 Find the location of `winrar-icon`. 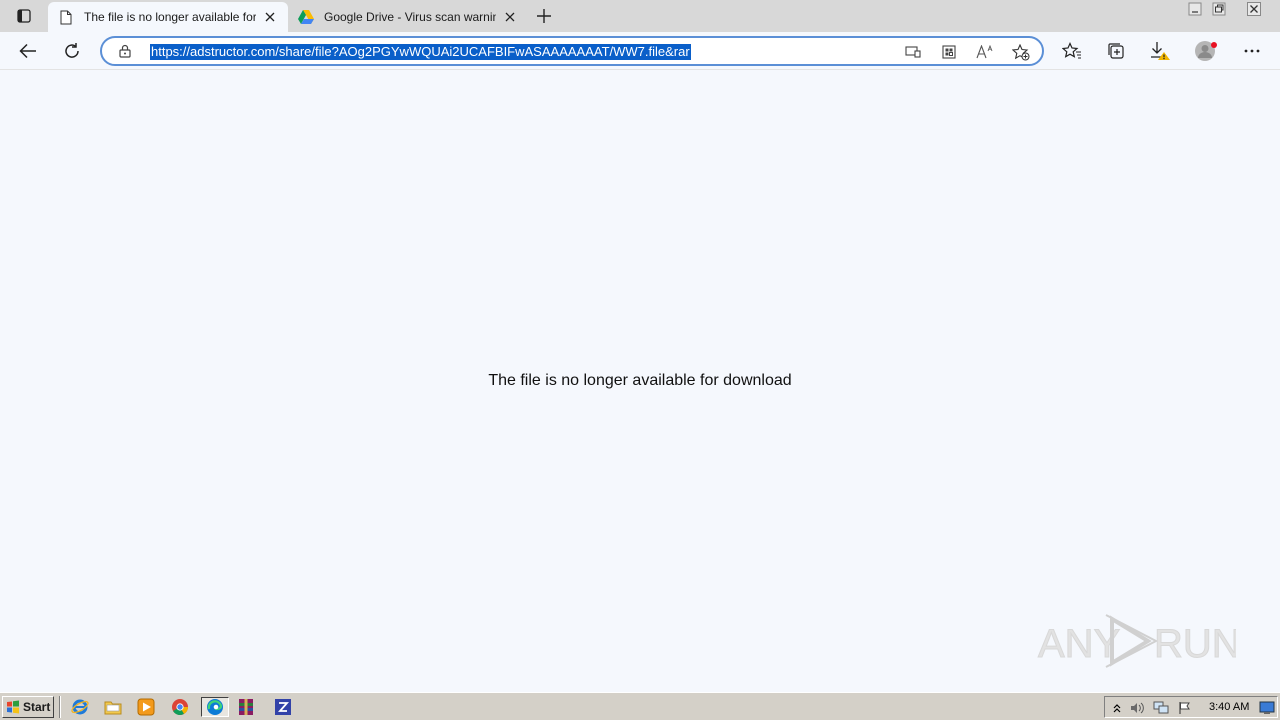

winrar-icon is located at coordinates (246, 707).